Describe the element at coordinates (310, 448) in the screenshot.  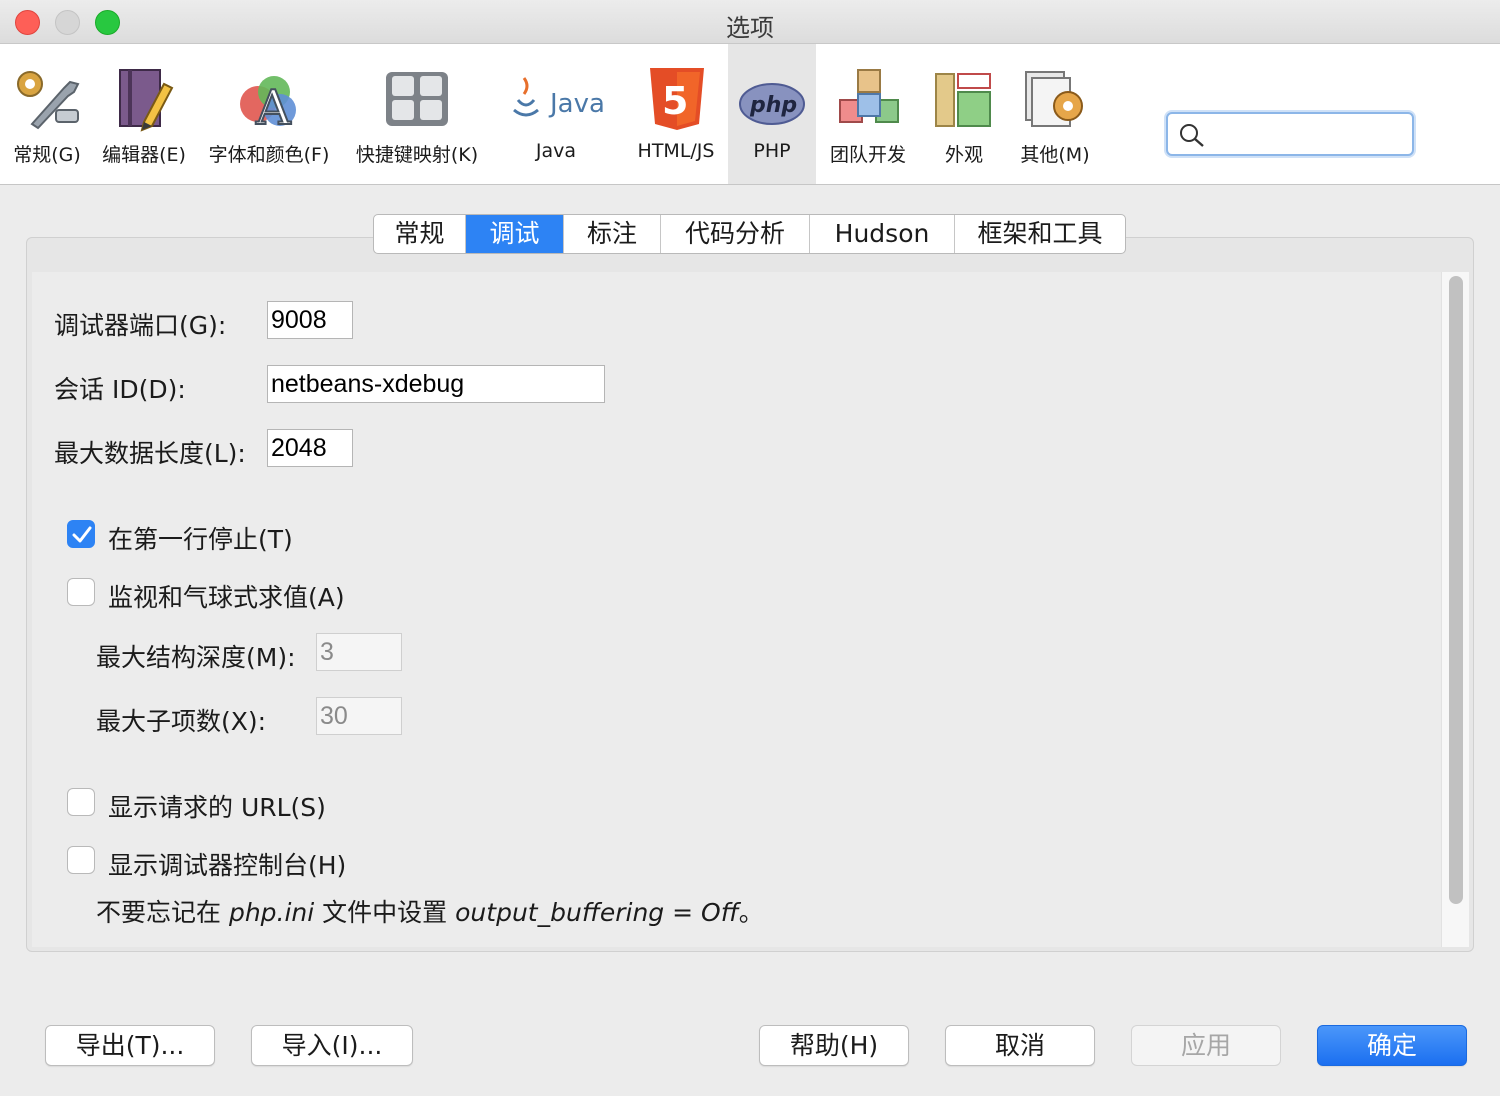
I see `max-data-length-field: 2048` at that location.